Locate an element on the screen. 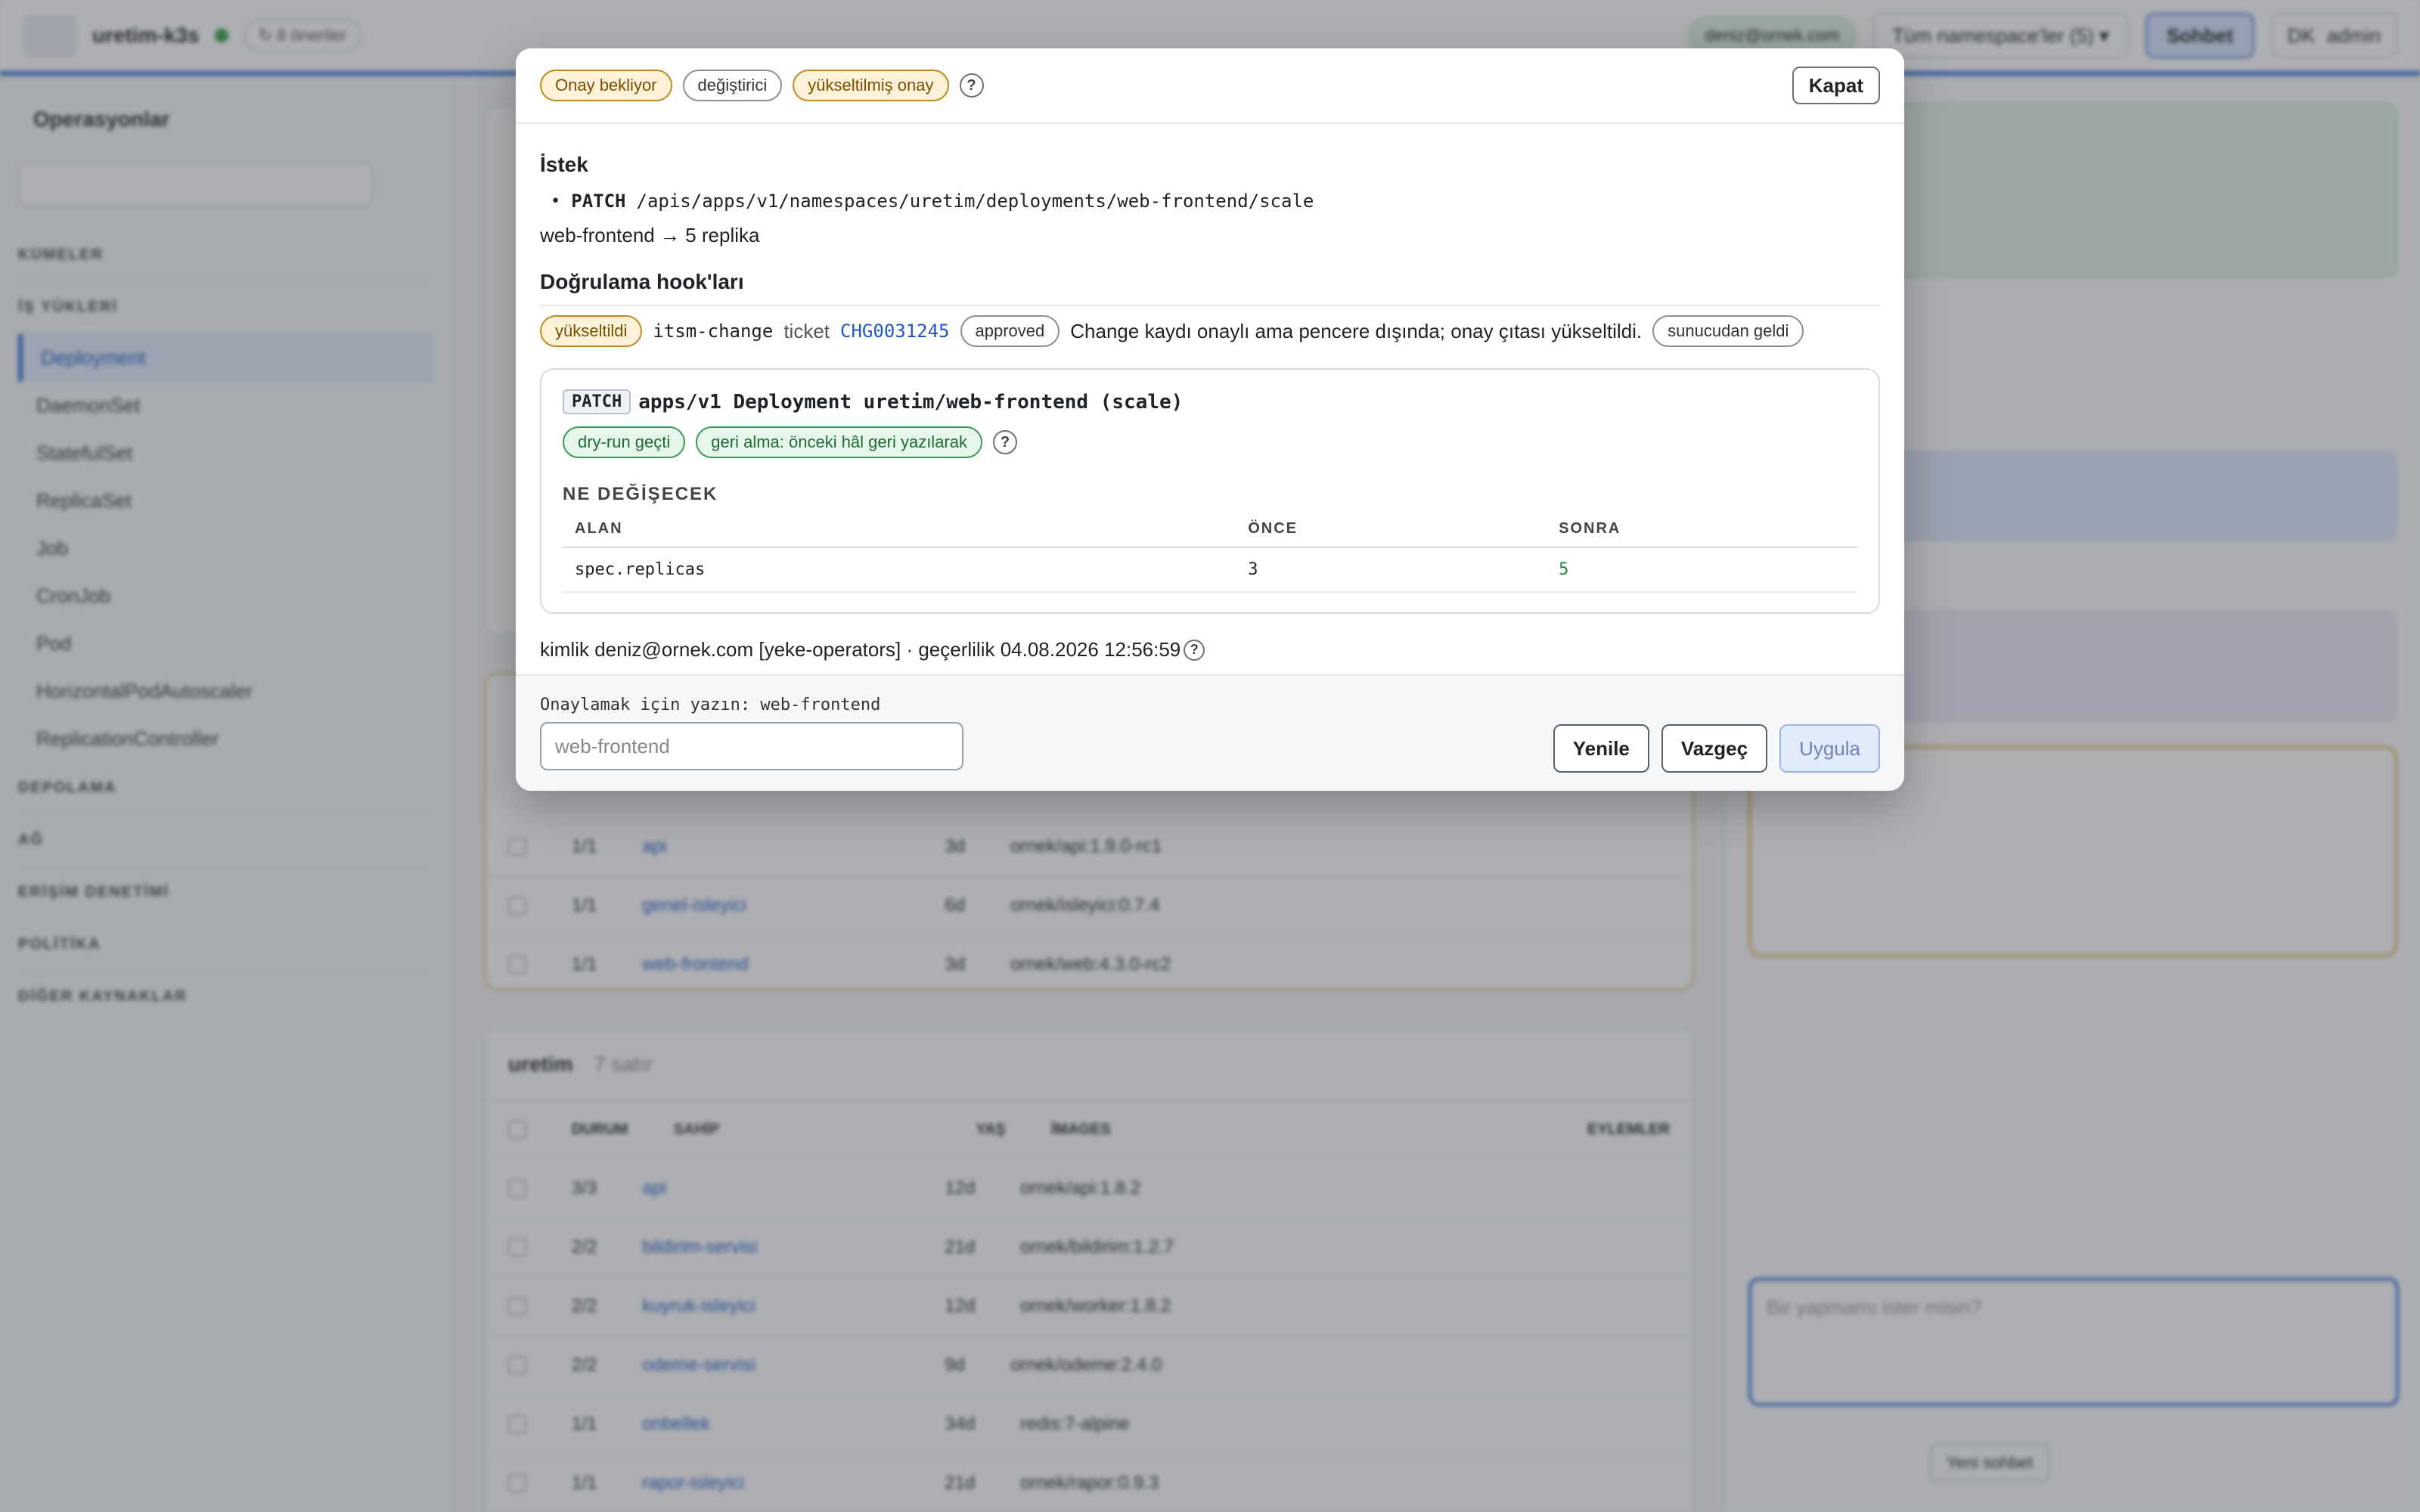  col-before: ÖNCE is located at coordinates (1391, 534).